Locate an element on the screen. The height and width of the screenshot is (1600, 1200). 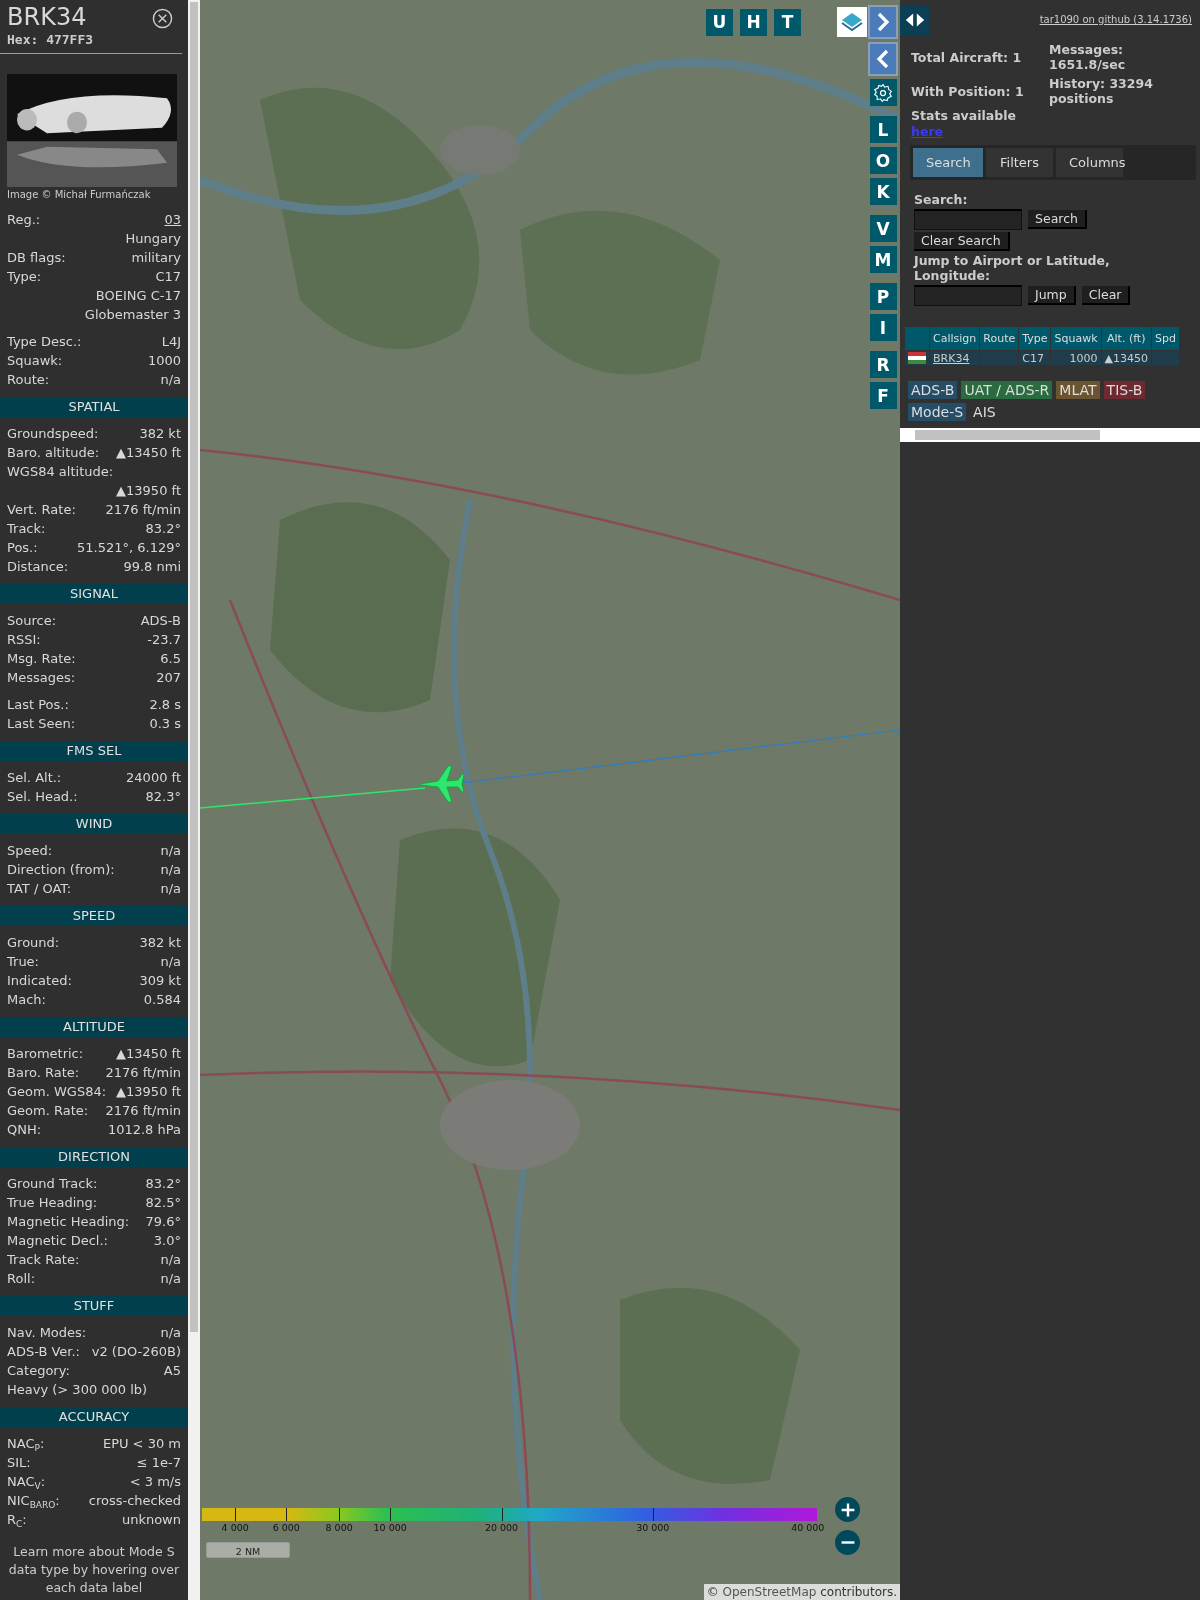
field-value: ≤ 1e-7 is located at coordinates (158, 1463).